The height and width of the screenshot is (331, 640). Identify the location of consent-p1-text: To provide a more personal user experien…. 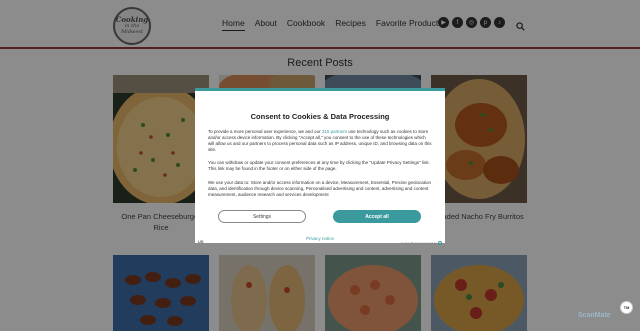
(265, 131).